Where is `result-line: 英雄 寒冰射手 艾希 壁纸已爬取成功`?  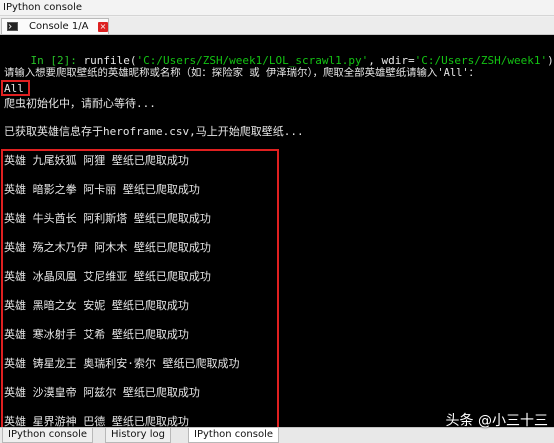 result-line: 英雄 寒冰射手 艾希 壁纸已爬取成功 is located at coordinates (96, 334).